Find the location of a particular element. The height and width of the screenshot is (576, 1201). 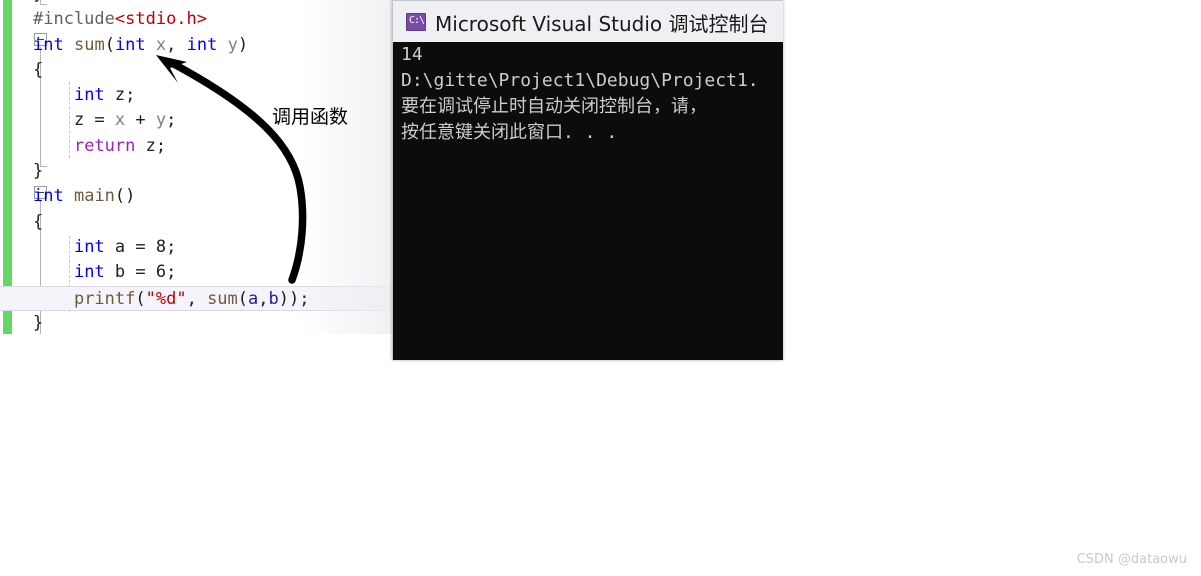

console-titlebar: Microsoft Visual Studio 调试控制台 is located at coordinates (587, 21).